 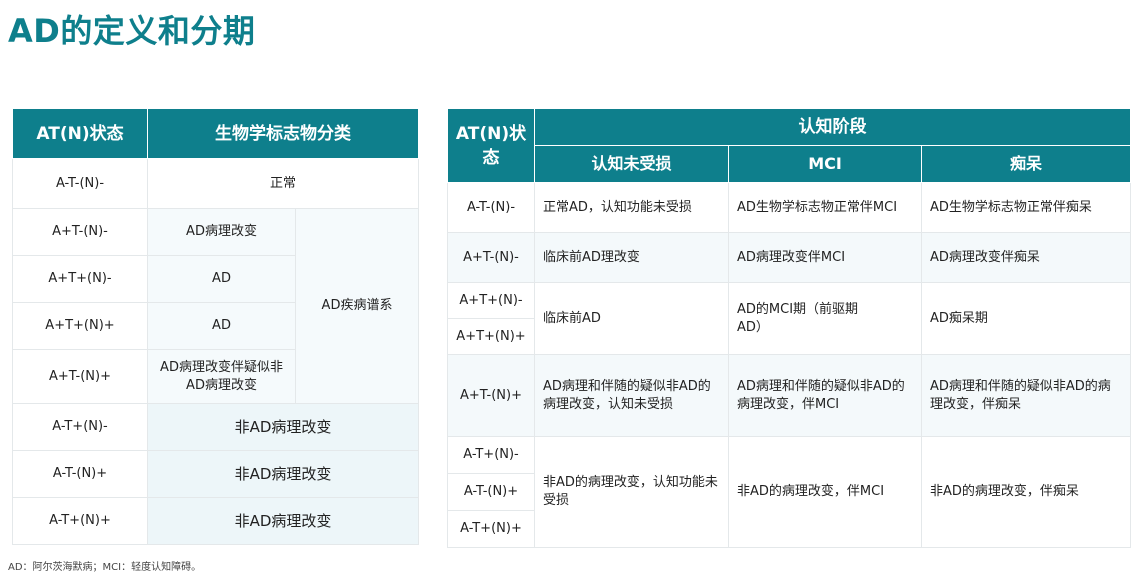 I want to click on mci-cell: AD病理改变伴MCI, so click(x=825, y=257).